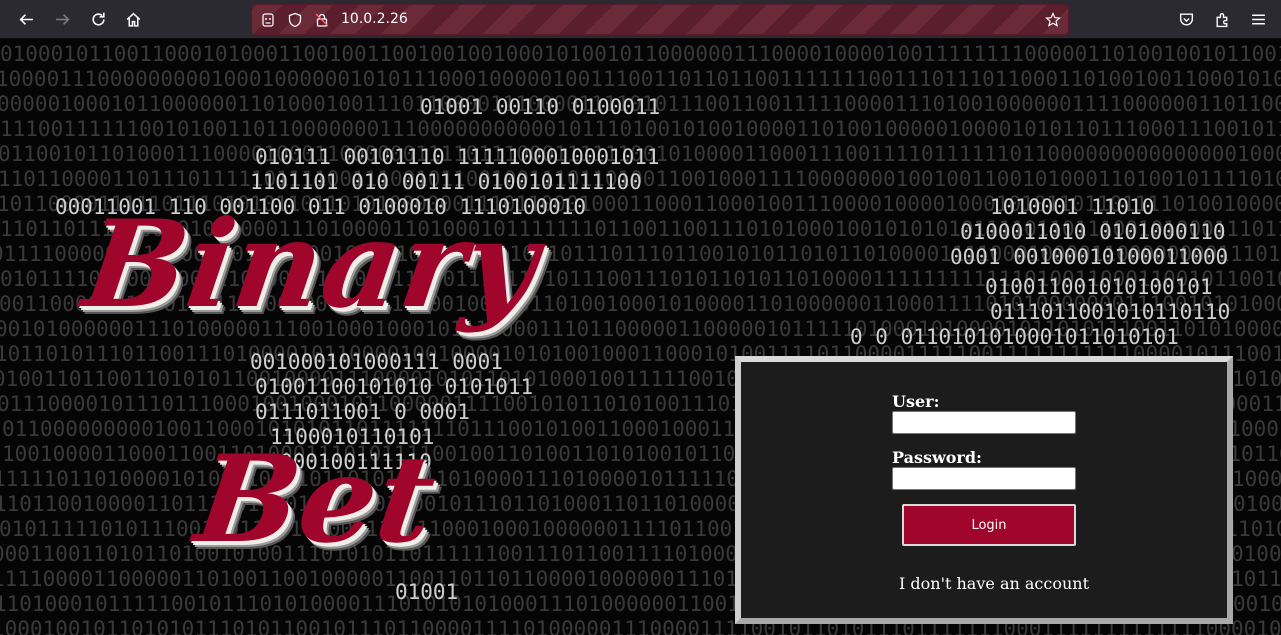 This screenshot has height=635, width=1281. What do you see at coordinates (1110, 312) in the screenshot?
I see `binary-highlight: 0111011001010110110` at bounding box center [1110, 312].